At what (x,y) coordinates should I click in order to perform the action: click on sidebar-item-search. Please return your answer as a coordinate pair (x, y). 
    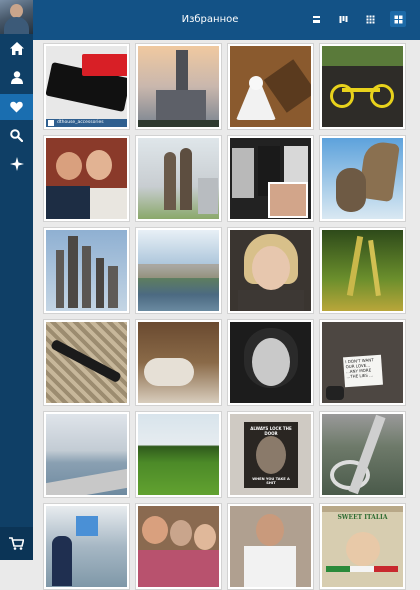
    Looking at the image, I should click on (16, 135).